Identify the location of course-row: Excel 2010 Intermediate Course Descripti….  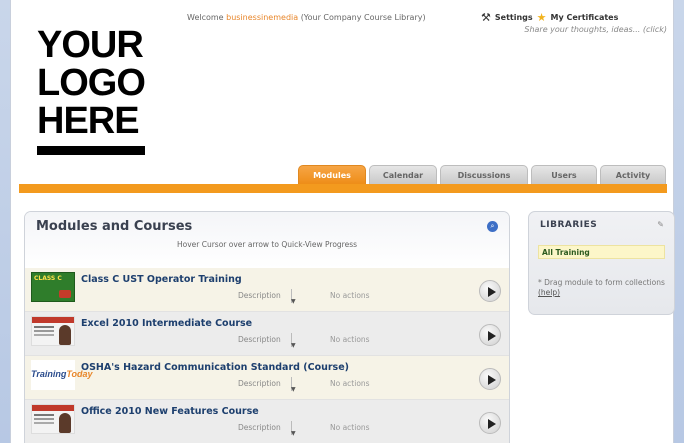
(267, 334).